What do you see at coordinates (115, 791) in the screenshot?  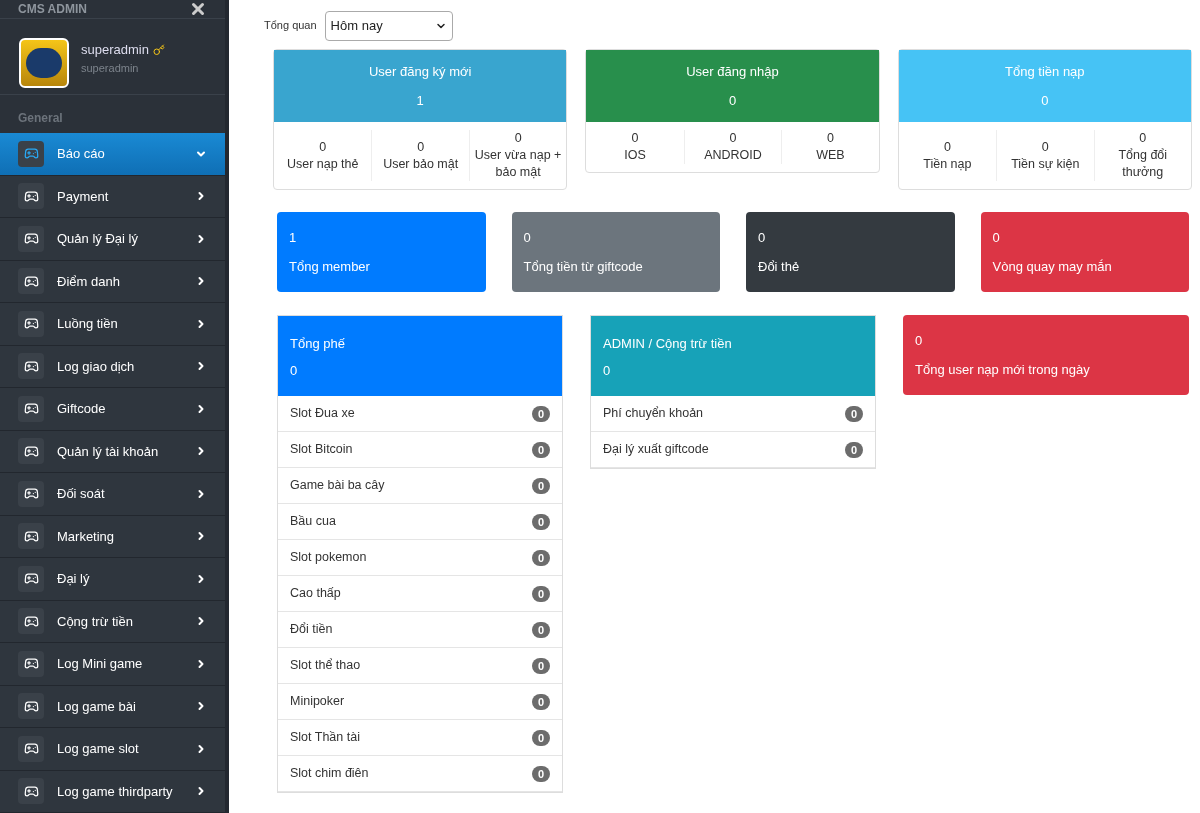 I see `menu-label: Log game thirdparty` at bounding box center [115, 791].